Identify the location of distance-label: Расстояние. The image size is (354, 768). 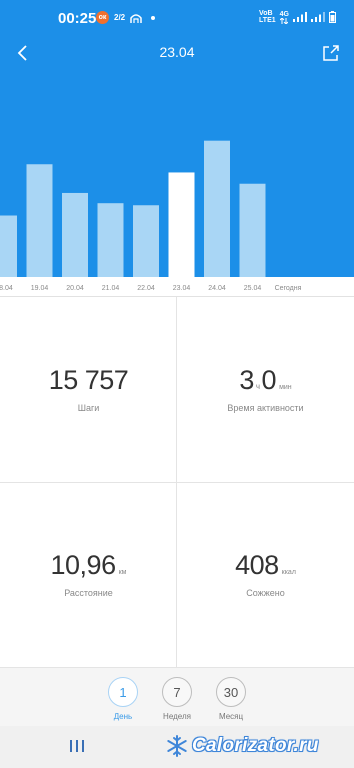
(88, 593).